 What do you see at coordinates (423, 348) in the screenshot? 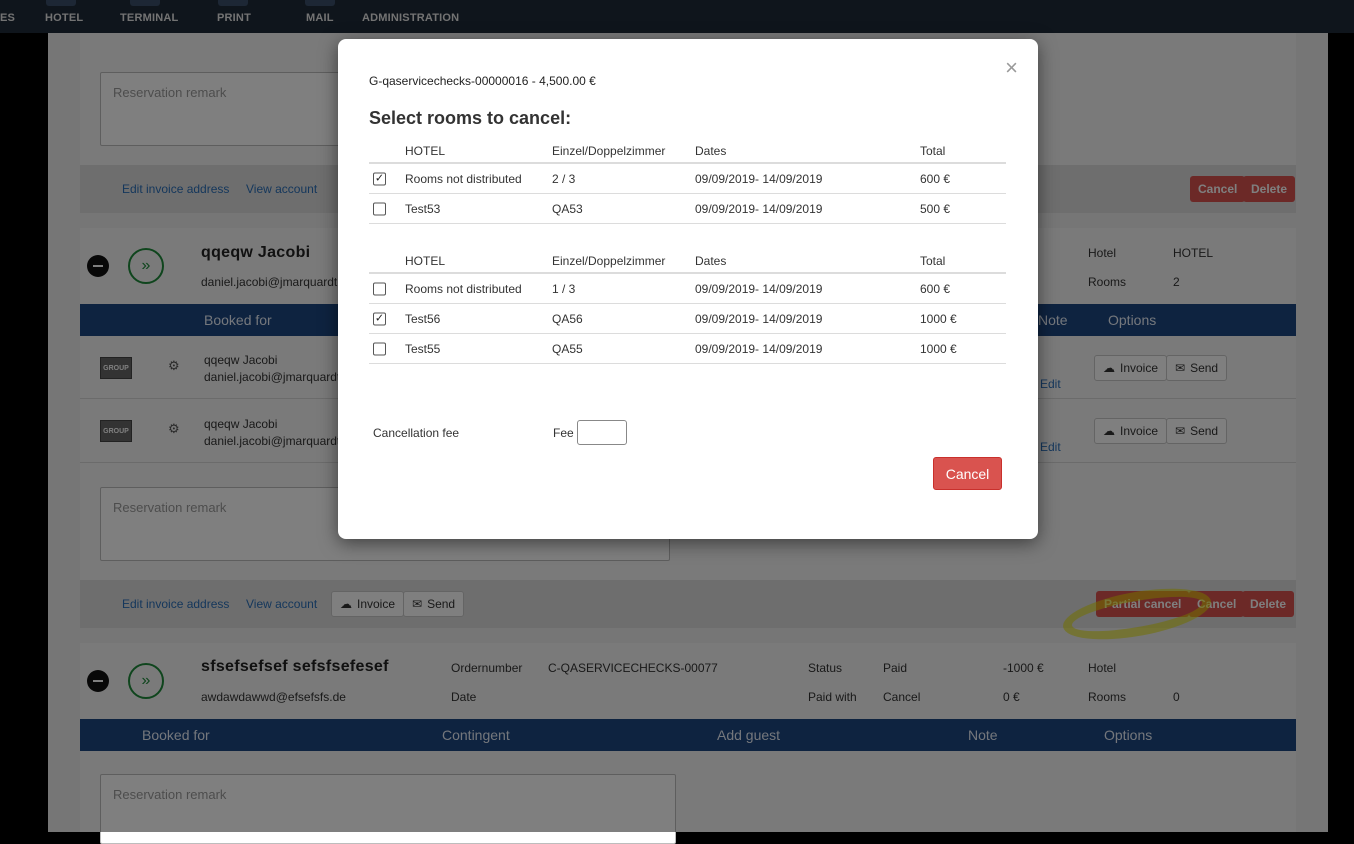
I see `room-hotel: Test55` at bounding box center [423, 348].